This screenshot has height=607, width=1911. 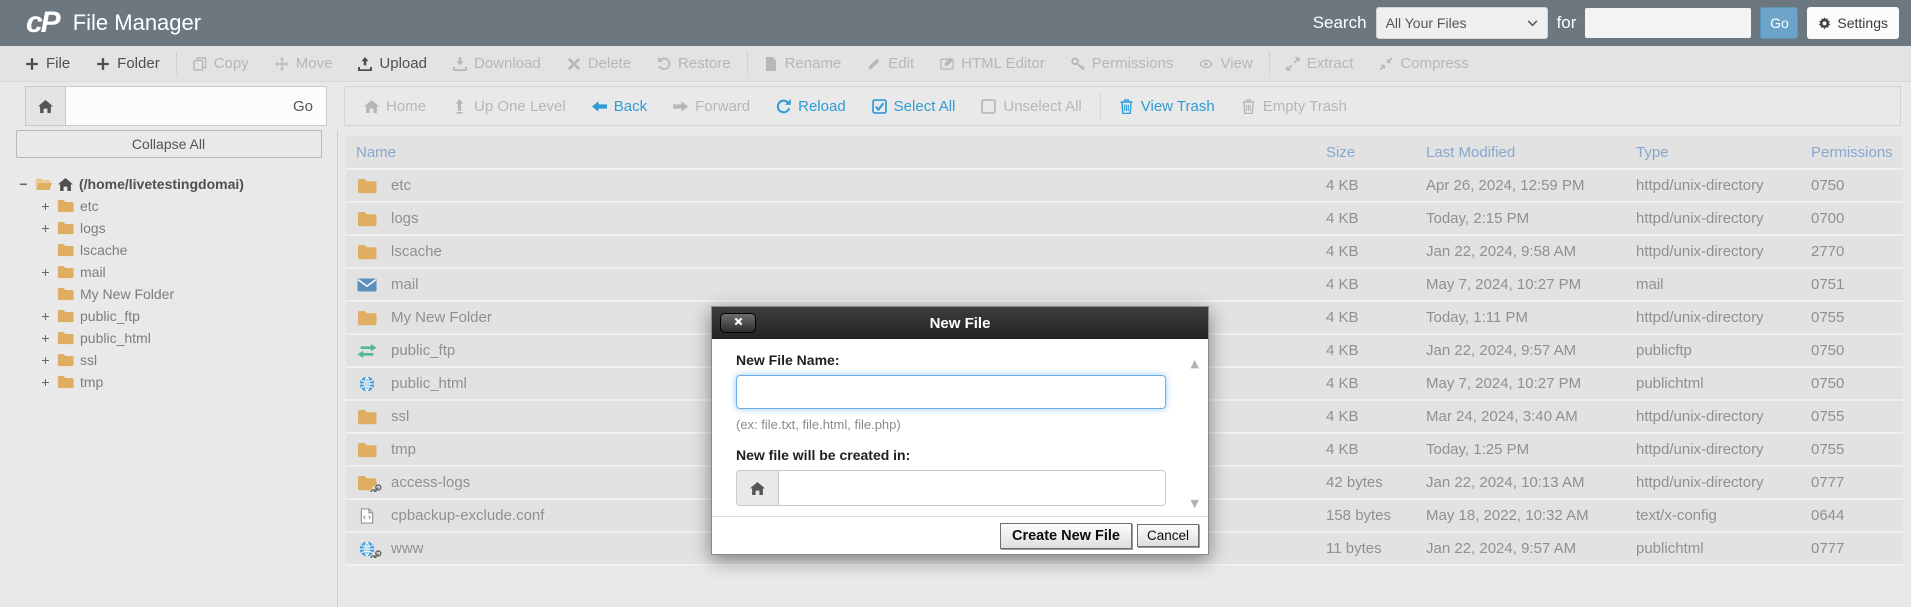 I want to click on search-input, so click(x=1668, y=23).